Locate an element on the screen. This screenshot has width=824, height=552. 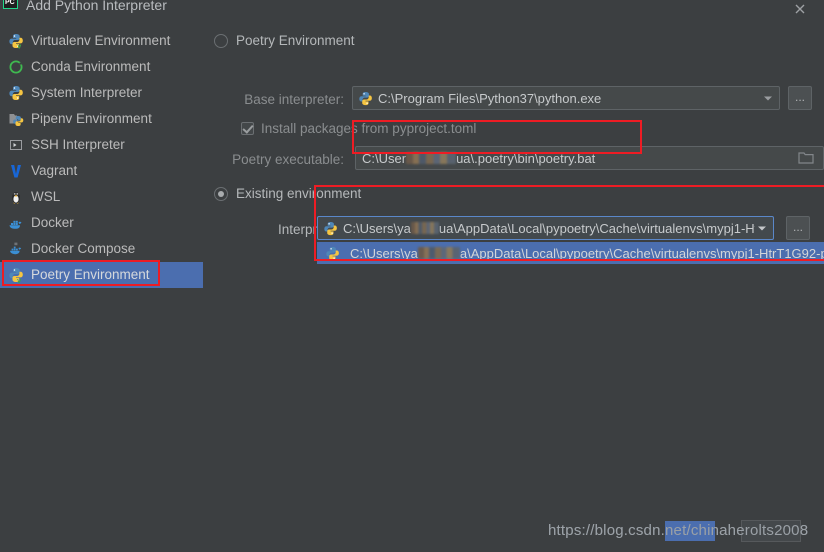
wsl-penguin-icon is located at coordinates (16, 197).